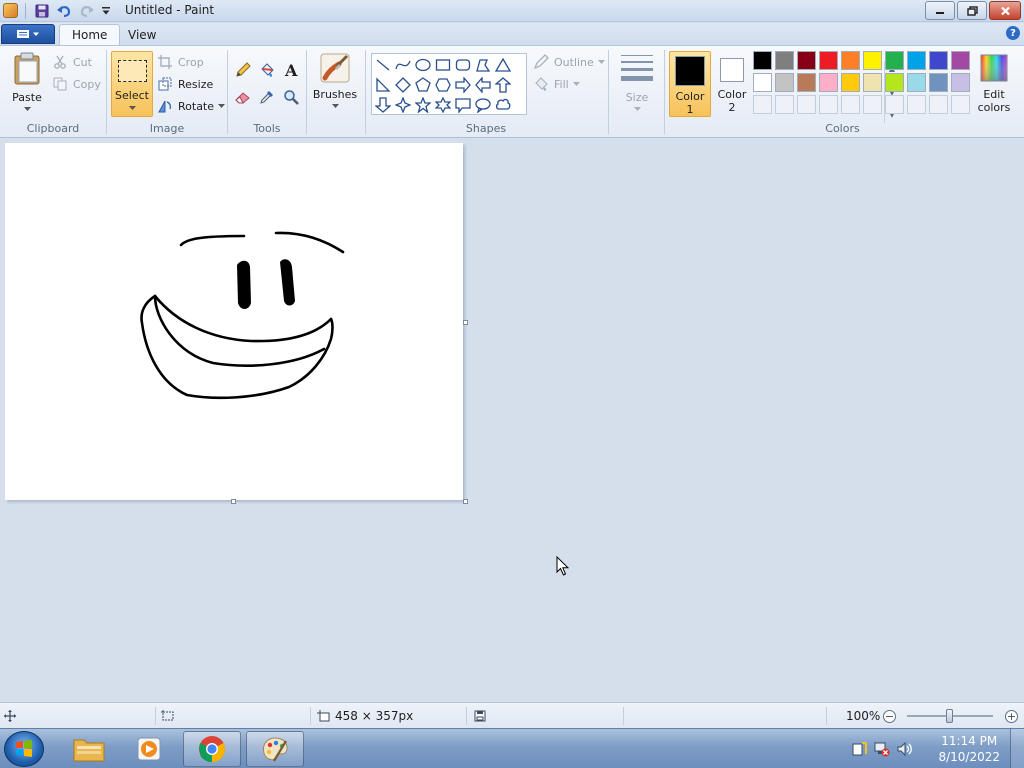 This screenshot has width=1024, height=768. What do you see at coordinates (1005, 10) in the screenshot?
I see `close-button` at bounding box center [1005, 10].